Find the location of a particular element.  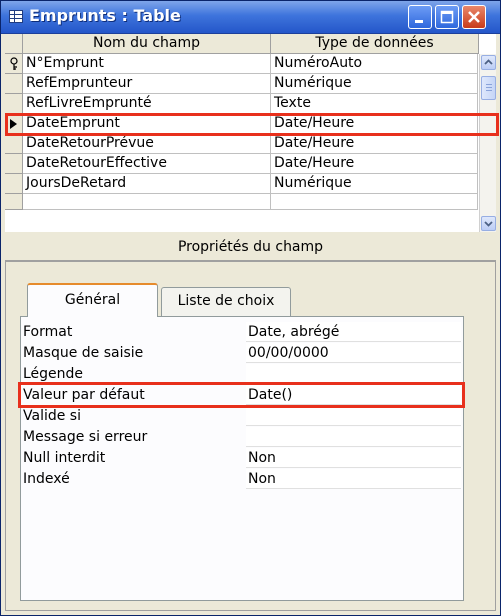

field-properties-title: Propriétés du champ is located at coordinates (250, 247).